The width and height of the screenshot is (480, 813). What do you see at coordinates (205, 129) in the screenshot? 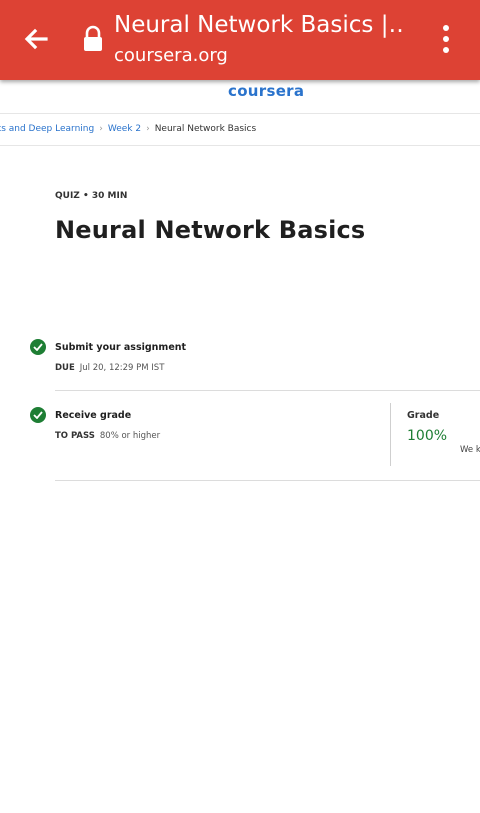
I see `breadcrumb-current: Neural Network Basics` at bounding box center [205, 129].